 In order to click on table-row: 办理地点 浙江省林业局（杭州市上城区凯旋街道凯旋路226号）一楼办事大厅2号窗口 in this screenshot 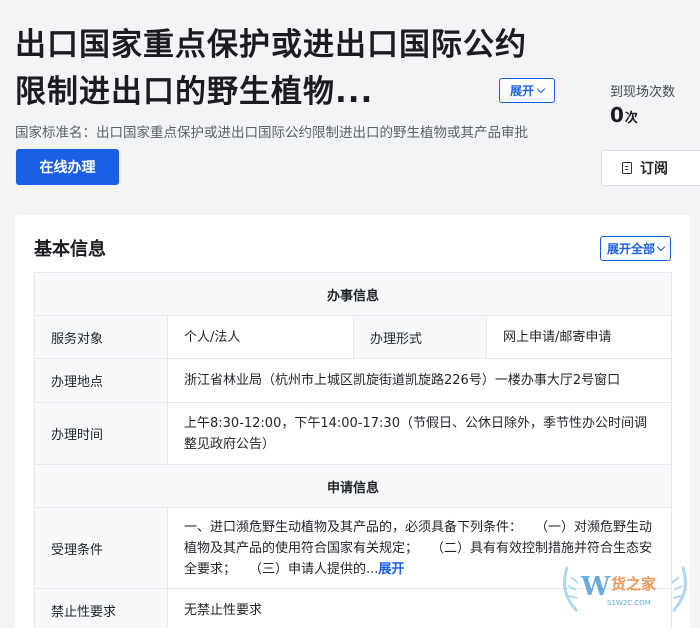, I will do `click(353, 380)`.